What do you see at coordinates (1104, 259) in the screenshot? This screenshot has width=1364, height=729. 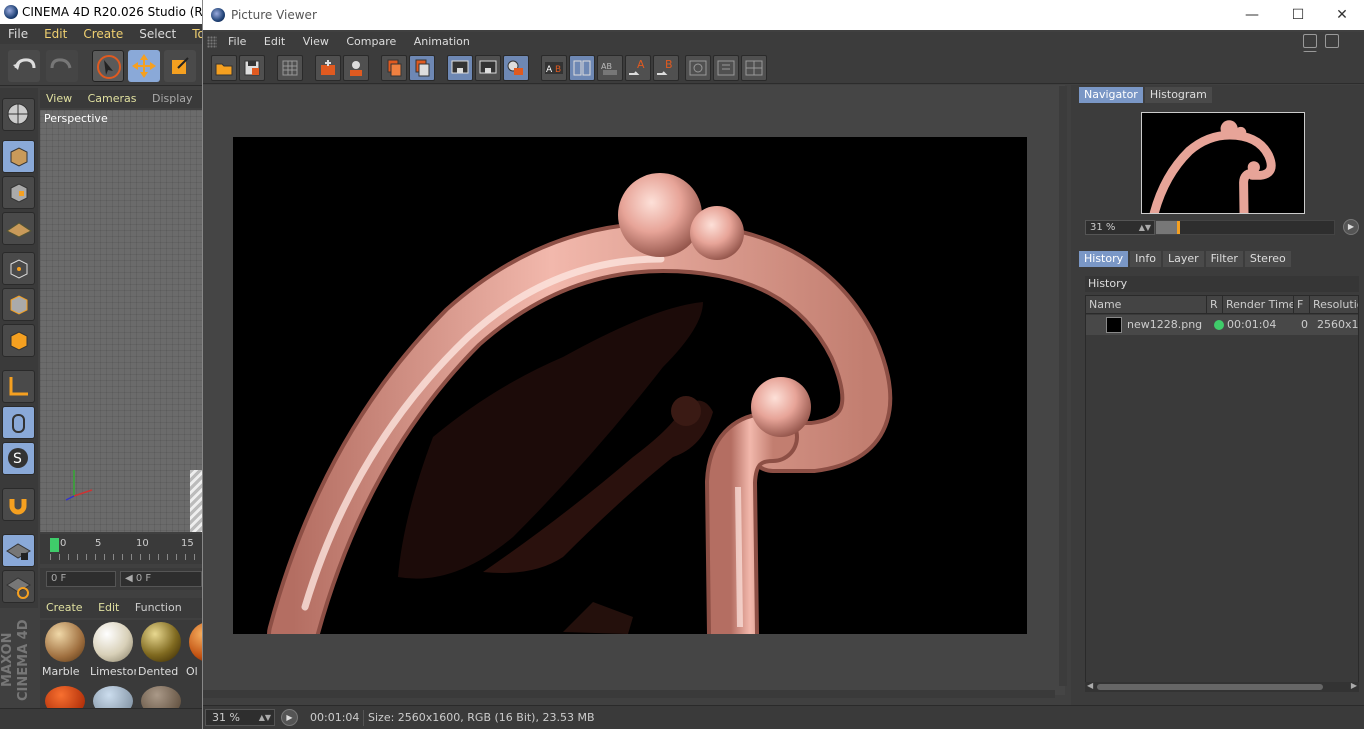 I see `tab-history: History` at bounding box center [1104, 259].